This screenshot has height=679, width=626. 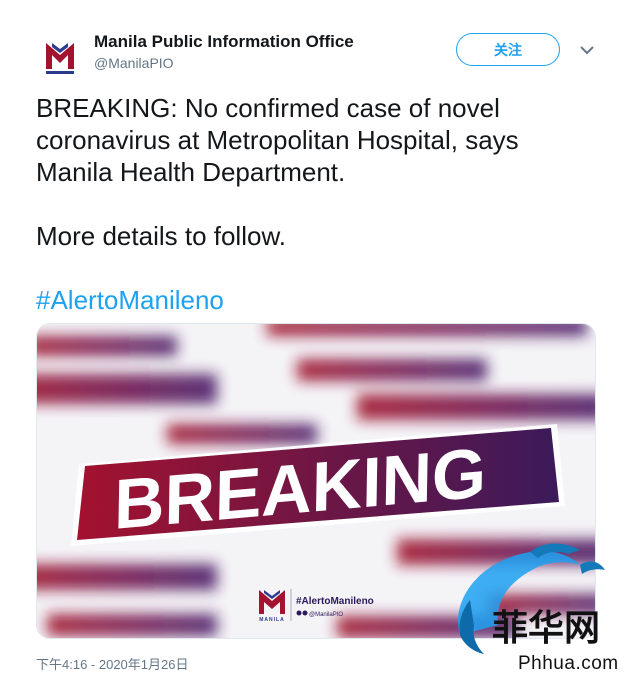 I want to click on avatar, so click(x=60, y=55).